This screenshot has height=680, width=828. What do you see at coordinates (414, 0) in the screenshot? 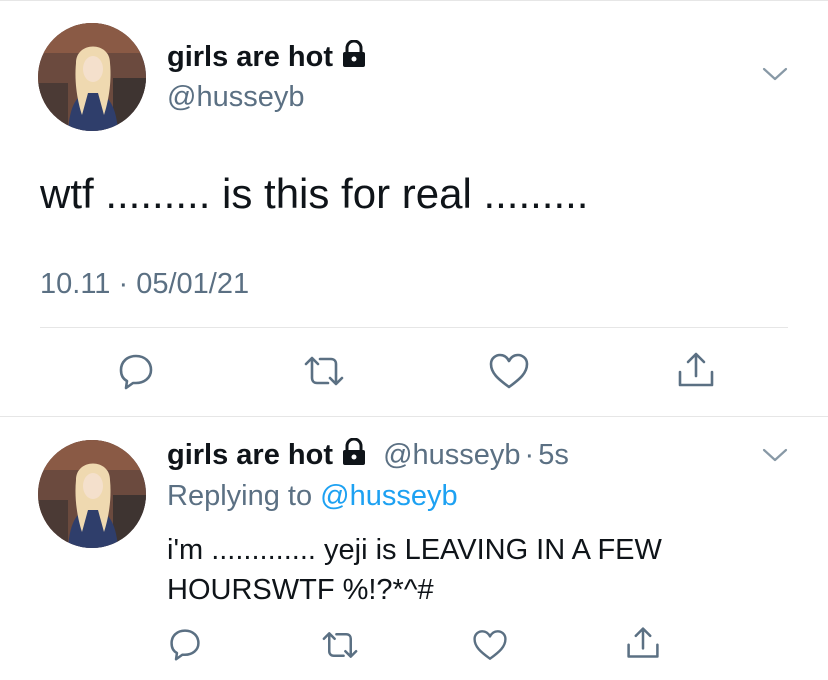
I see `top-border` at bounding box center [414, 0].